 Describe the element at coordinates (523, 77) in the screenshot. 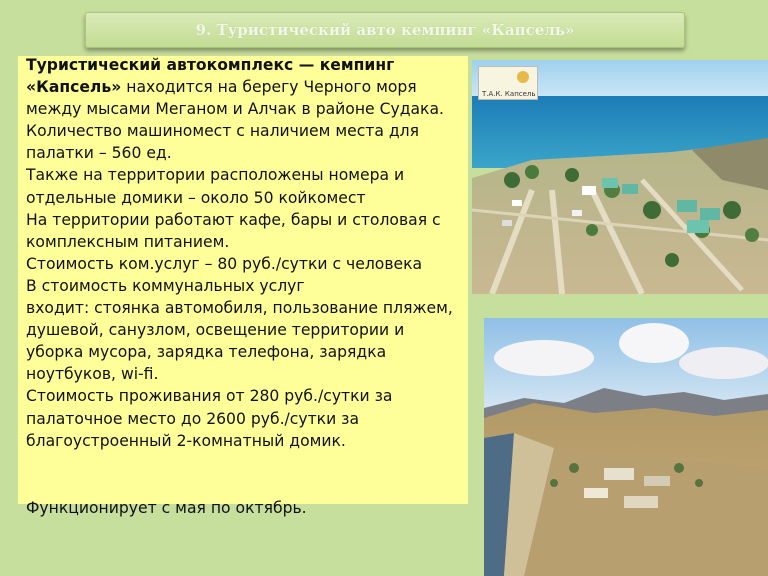

I see `sun-icon` at that location.